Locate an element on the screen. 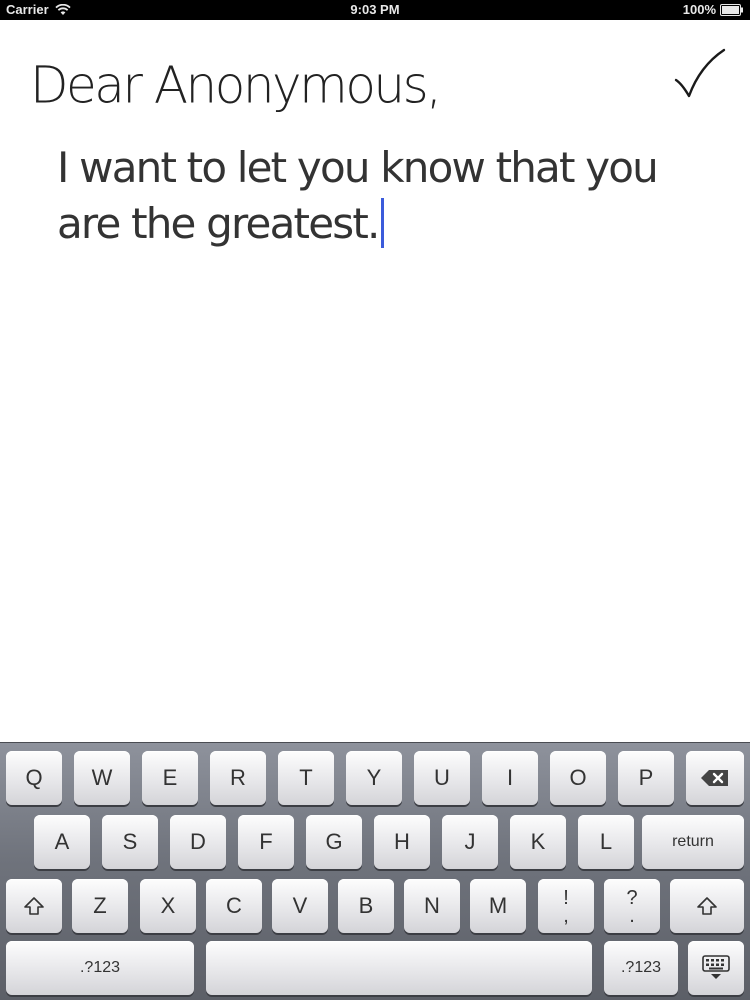  key-t: T is located at coordinates (306, 778).